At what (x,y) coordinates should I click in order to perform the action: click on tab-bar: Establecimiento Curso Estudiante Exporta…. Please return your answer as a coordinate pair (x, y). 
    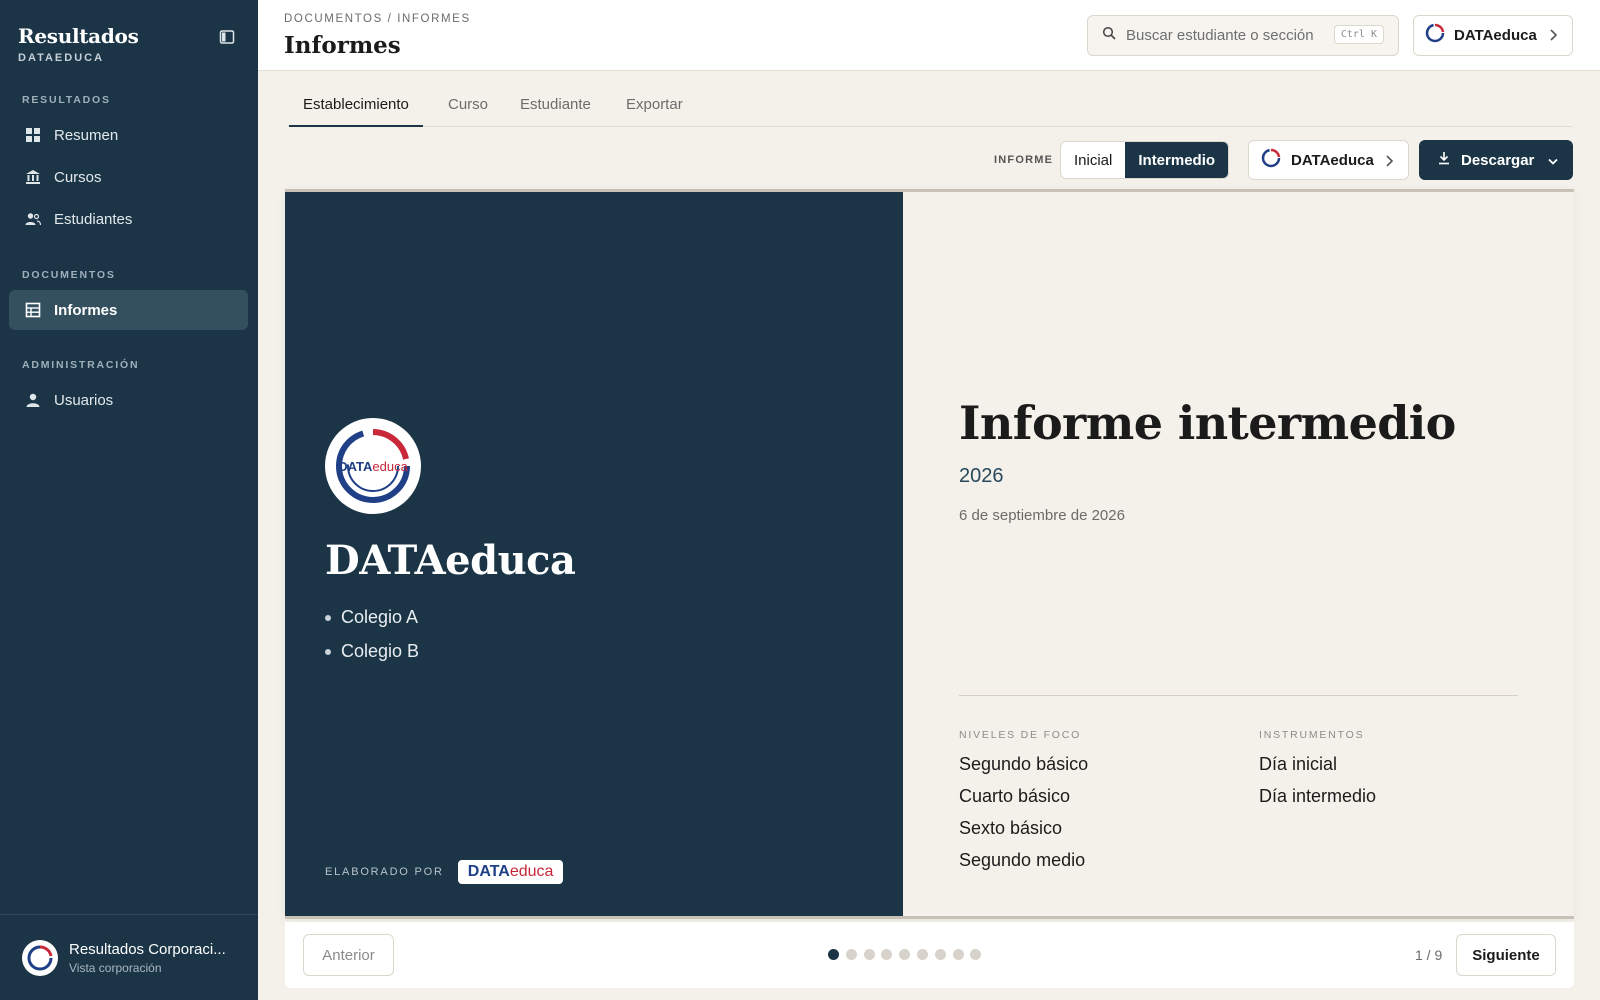
    Looking at the image, I should click on (930, 108).